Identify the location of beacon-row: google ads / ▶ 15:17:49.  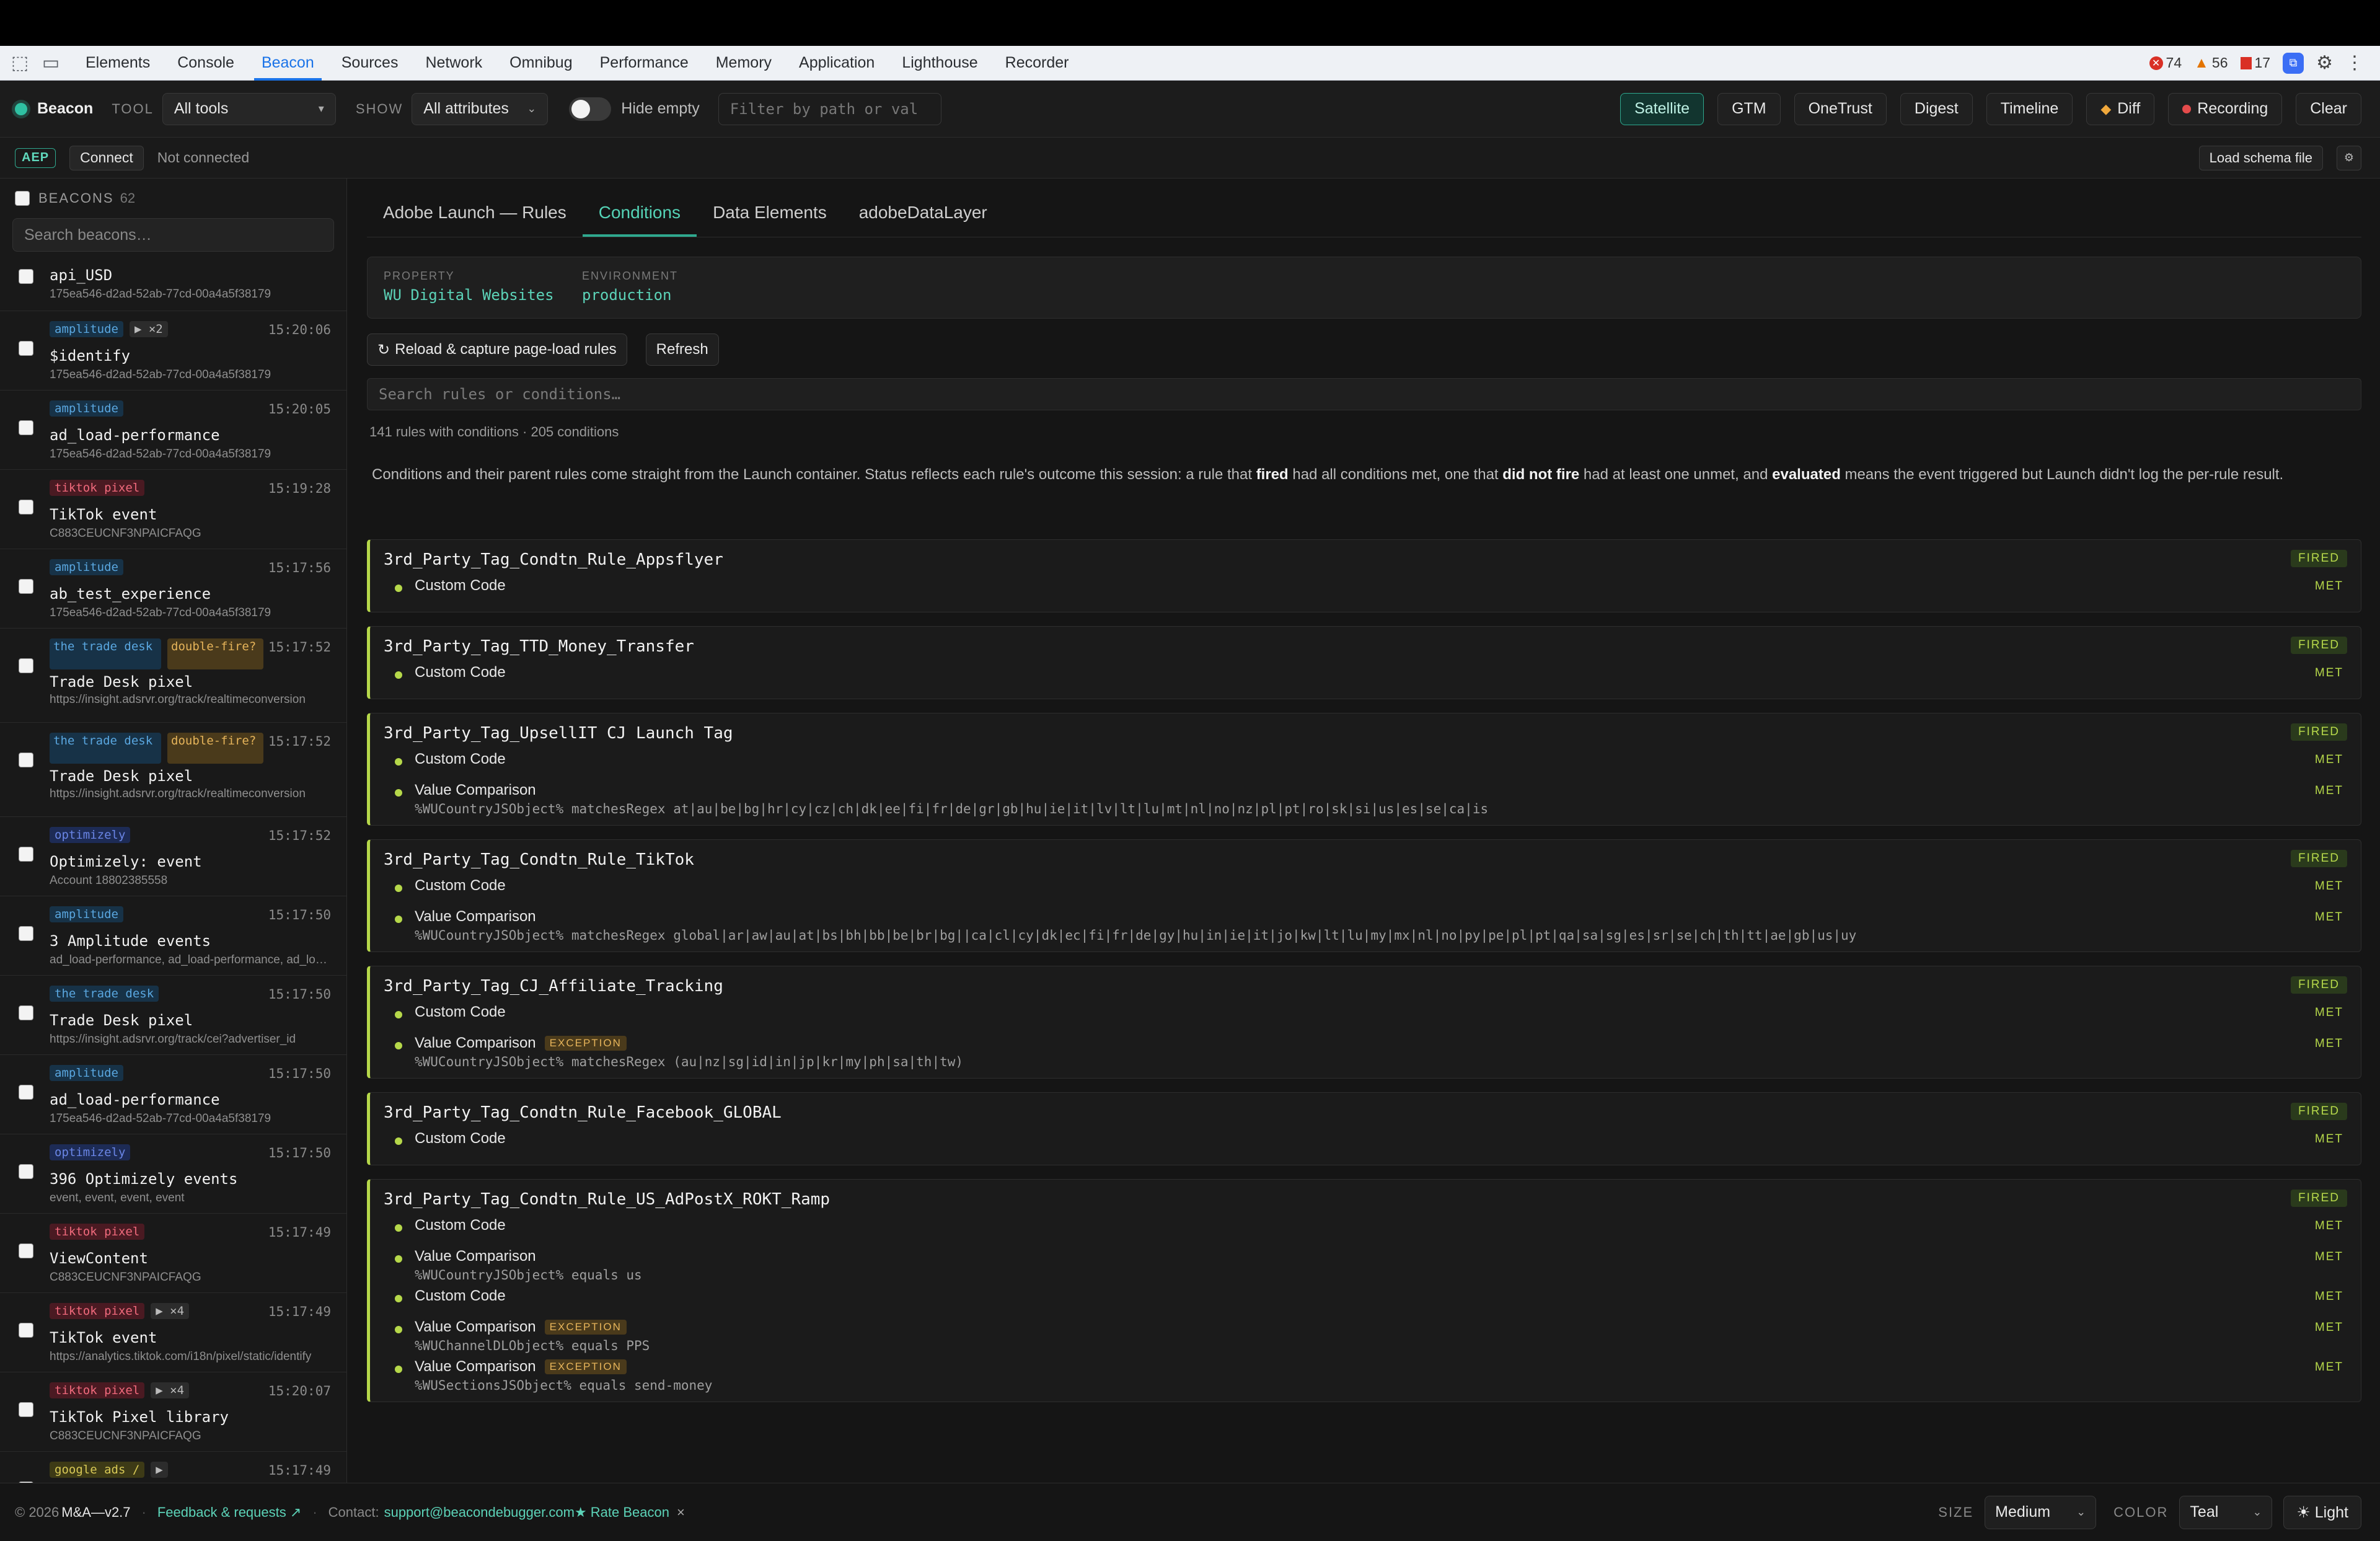
(173, 1467).